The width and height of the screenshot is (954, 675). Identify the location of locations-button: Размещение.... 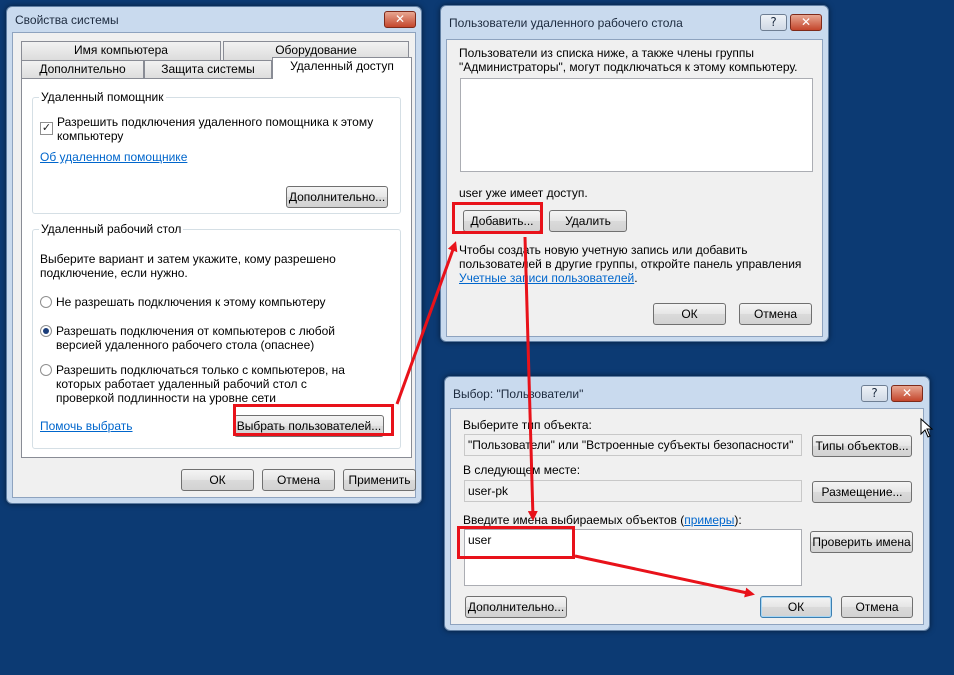
(862, 492).